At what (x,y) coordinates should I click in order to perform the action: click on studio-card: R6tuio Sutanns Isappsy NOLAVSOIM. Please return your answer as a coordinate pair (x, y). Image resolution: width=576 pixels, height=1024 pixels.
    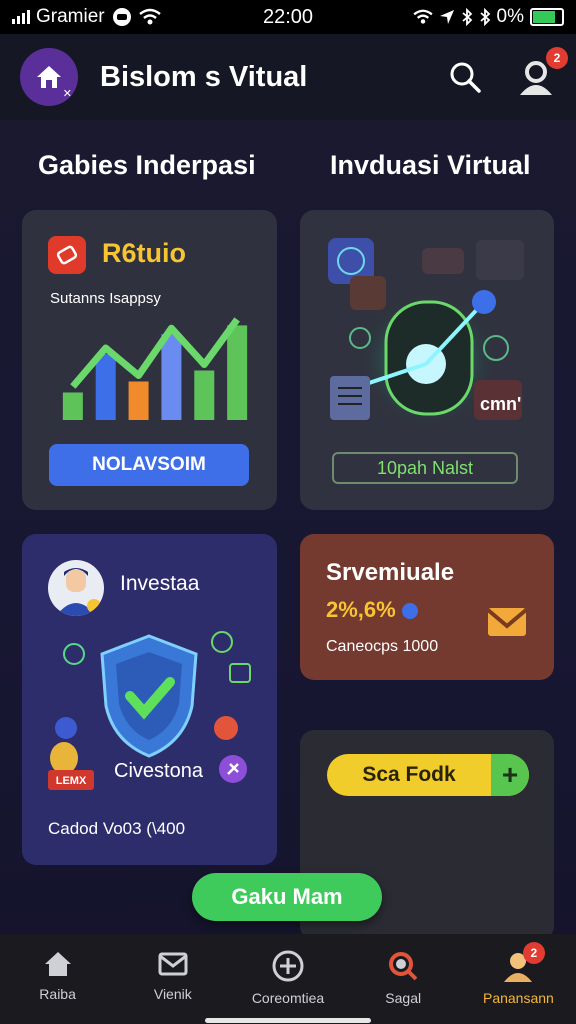
    Looking at the image, I should click on (149, 360).